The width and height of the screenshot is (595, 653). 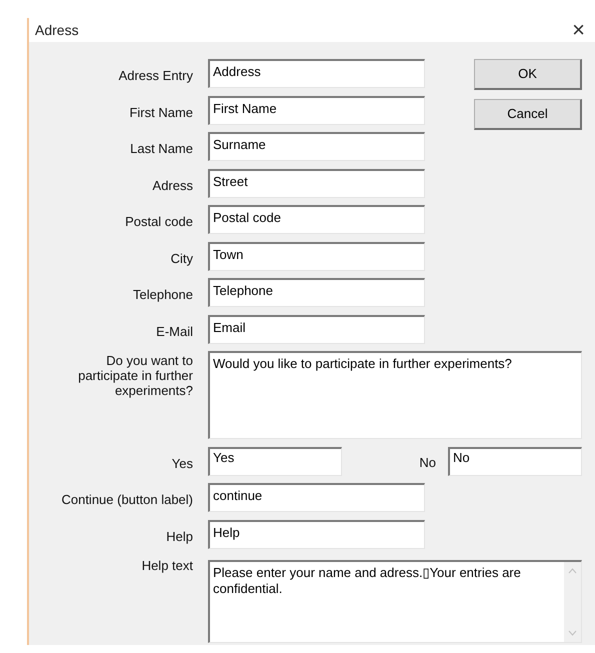 What do you see at coordinates (528, 114) in the screenshot?
I see `dialog-button: Cancel` at bounding box center [528, 114].